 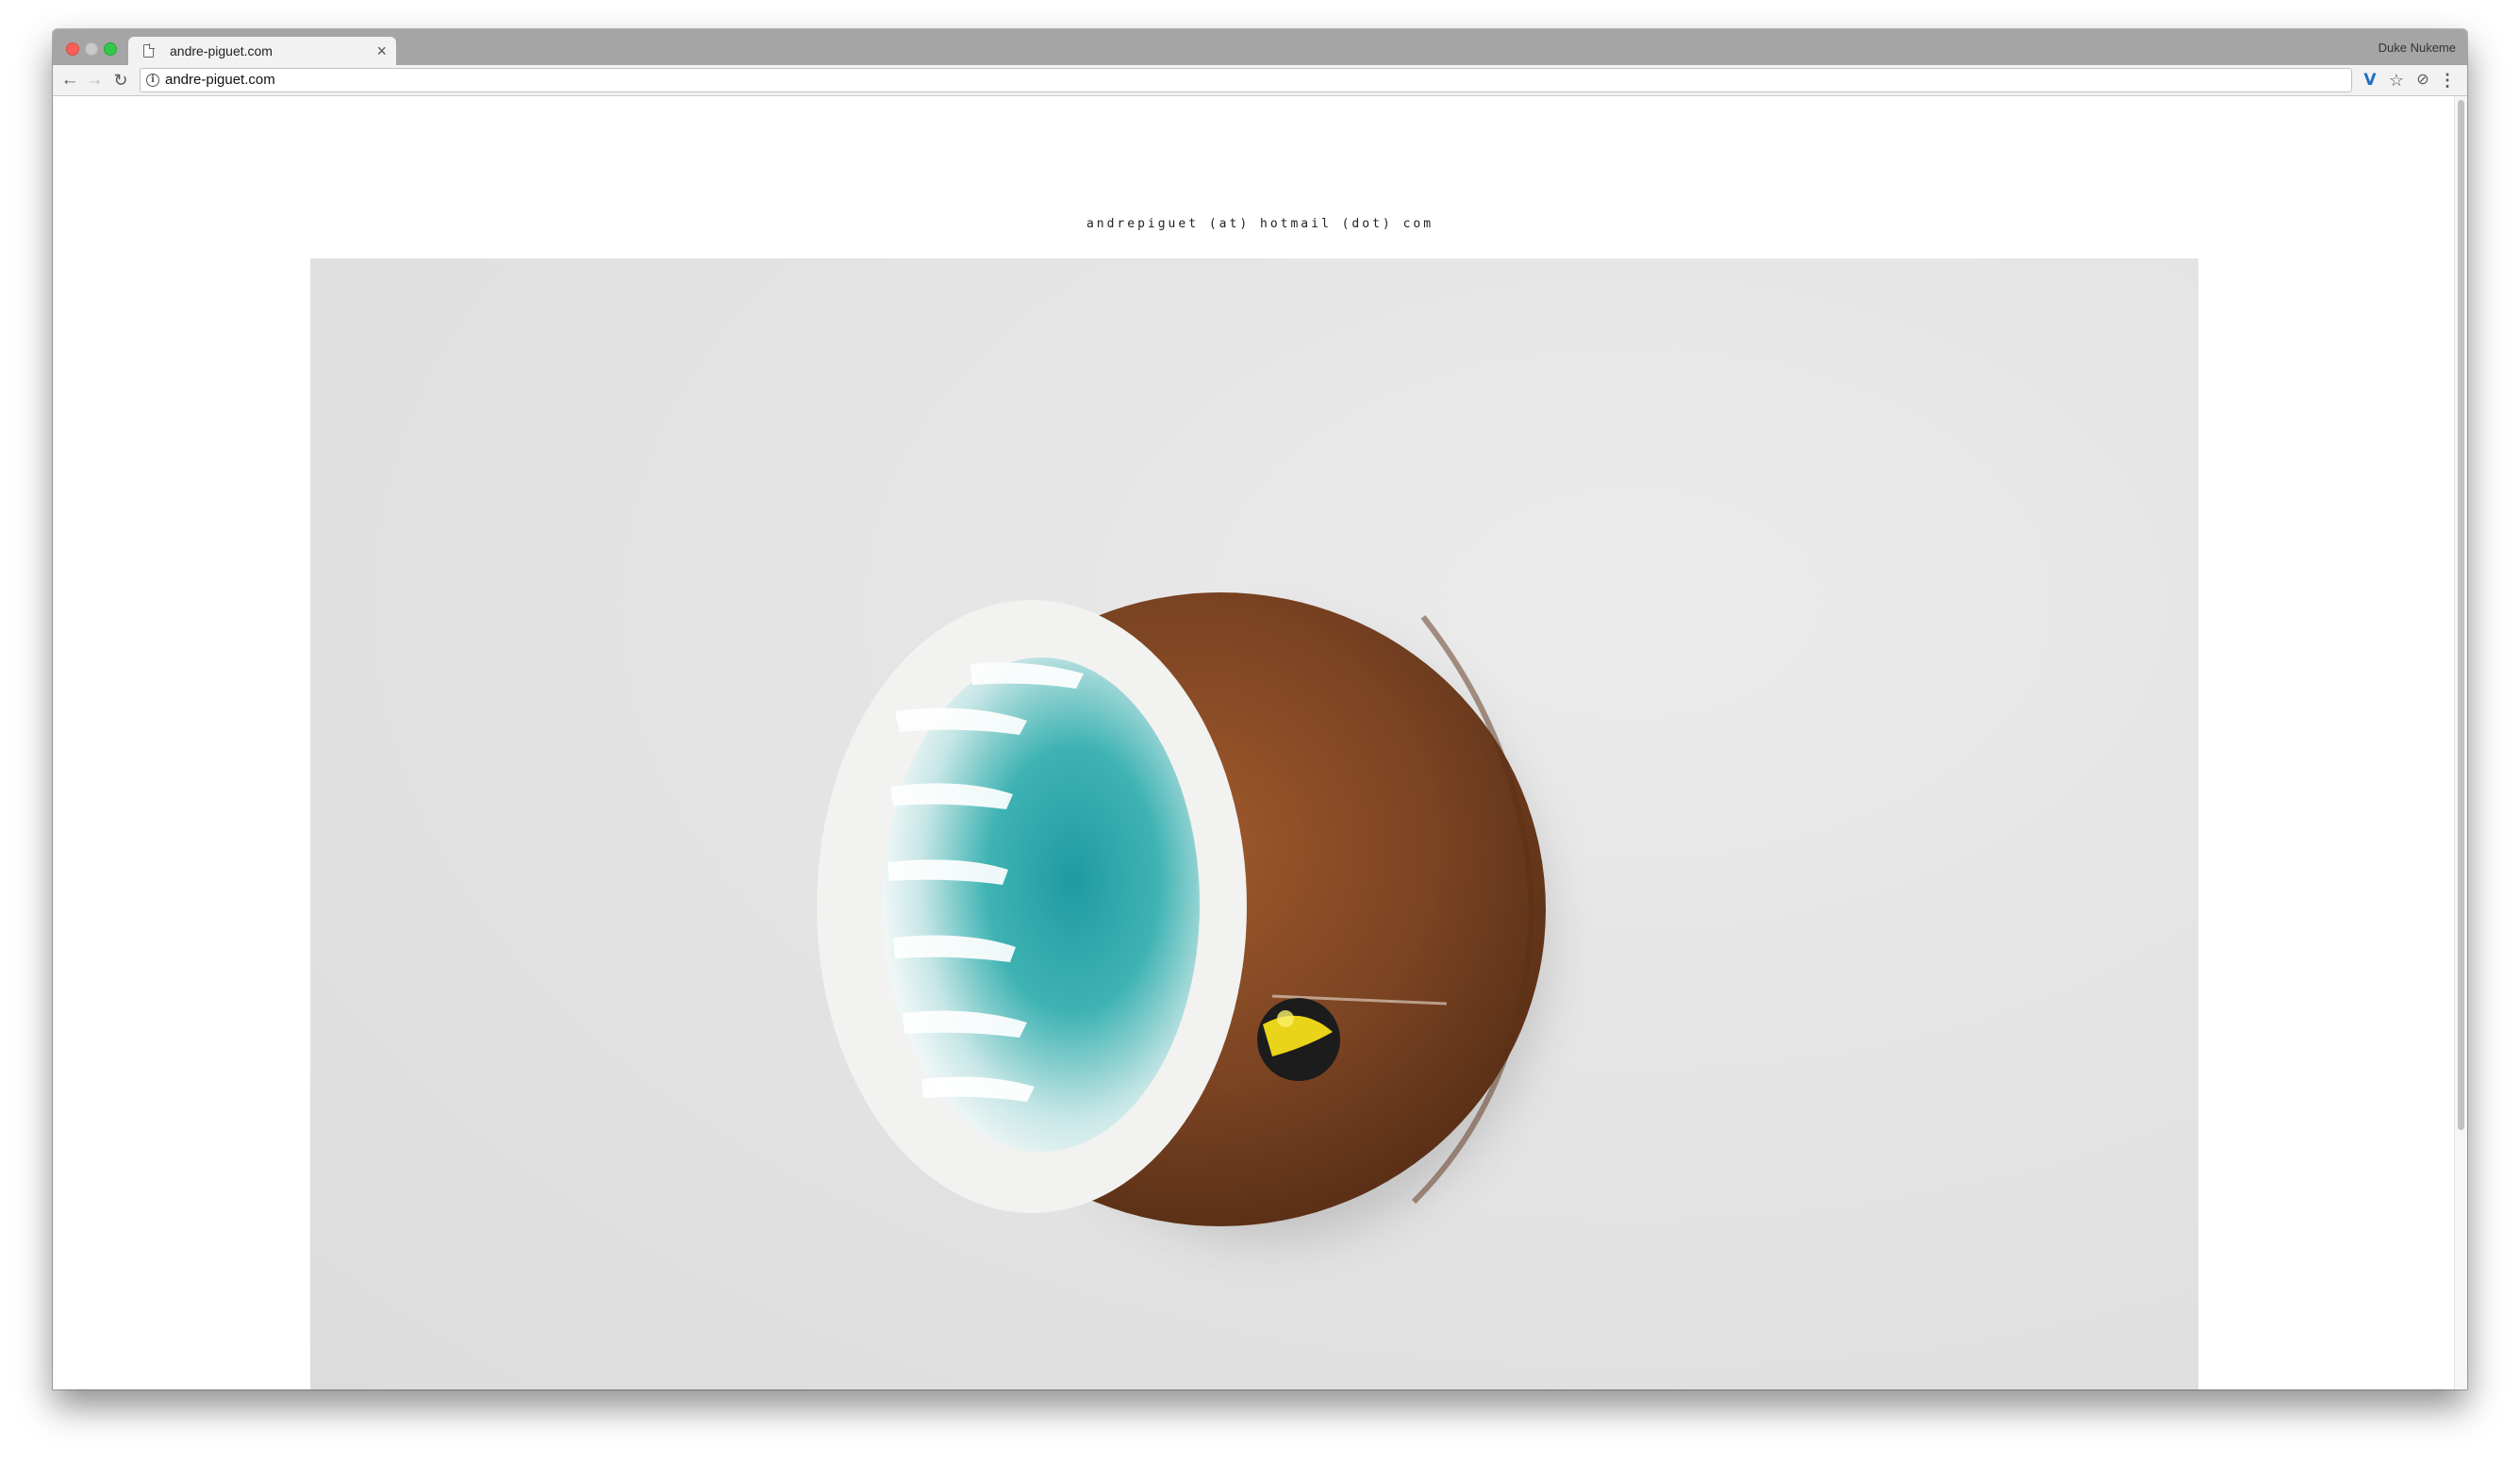 What do you see at coordinates (2370, 80) in the screenshot?
I see `extension-v-icon: V` at bounding box center [2370, 80].